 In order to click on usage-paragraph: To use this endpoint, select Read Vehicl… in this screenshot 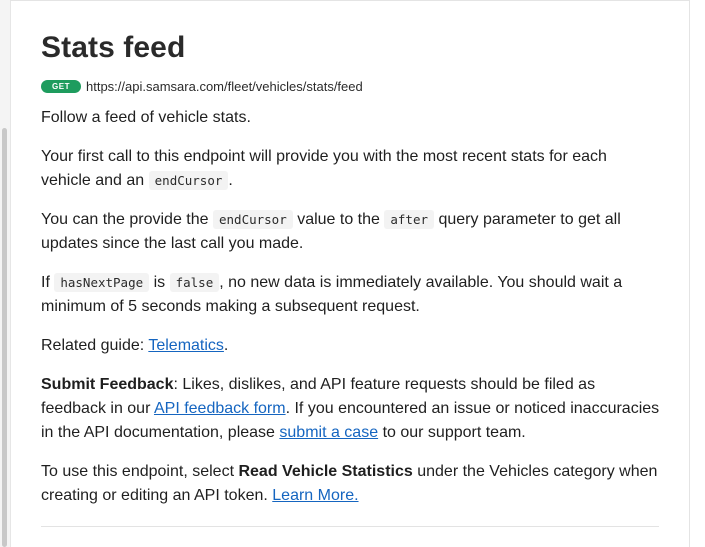, I will do `click(351, 484)`.